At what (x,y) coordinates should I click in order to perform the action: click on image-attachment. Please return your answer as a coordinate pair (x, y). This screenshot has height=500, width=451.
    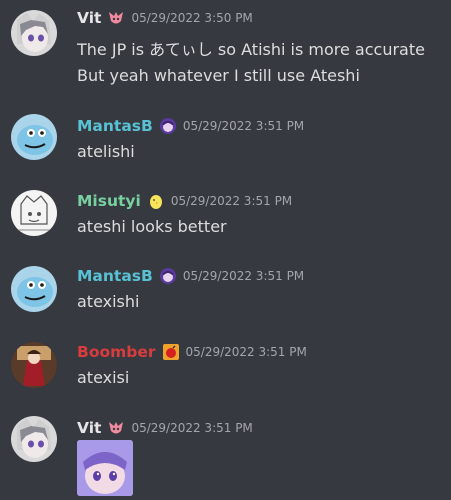
    Looking at the image, I should click on (105, 468).